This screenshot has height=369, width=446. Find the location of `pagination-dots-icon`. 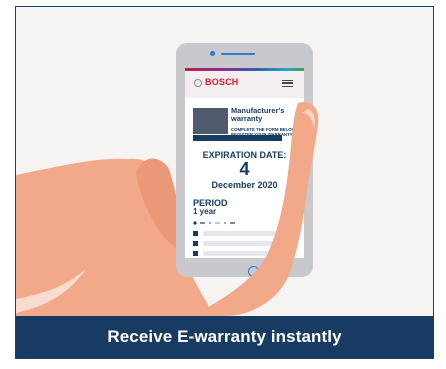

pagination-dots-icon is located at coordinates (214, 223).